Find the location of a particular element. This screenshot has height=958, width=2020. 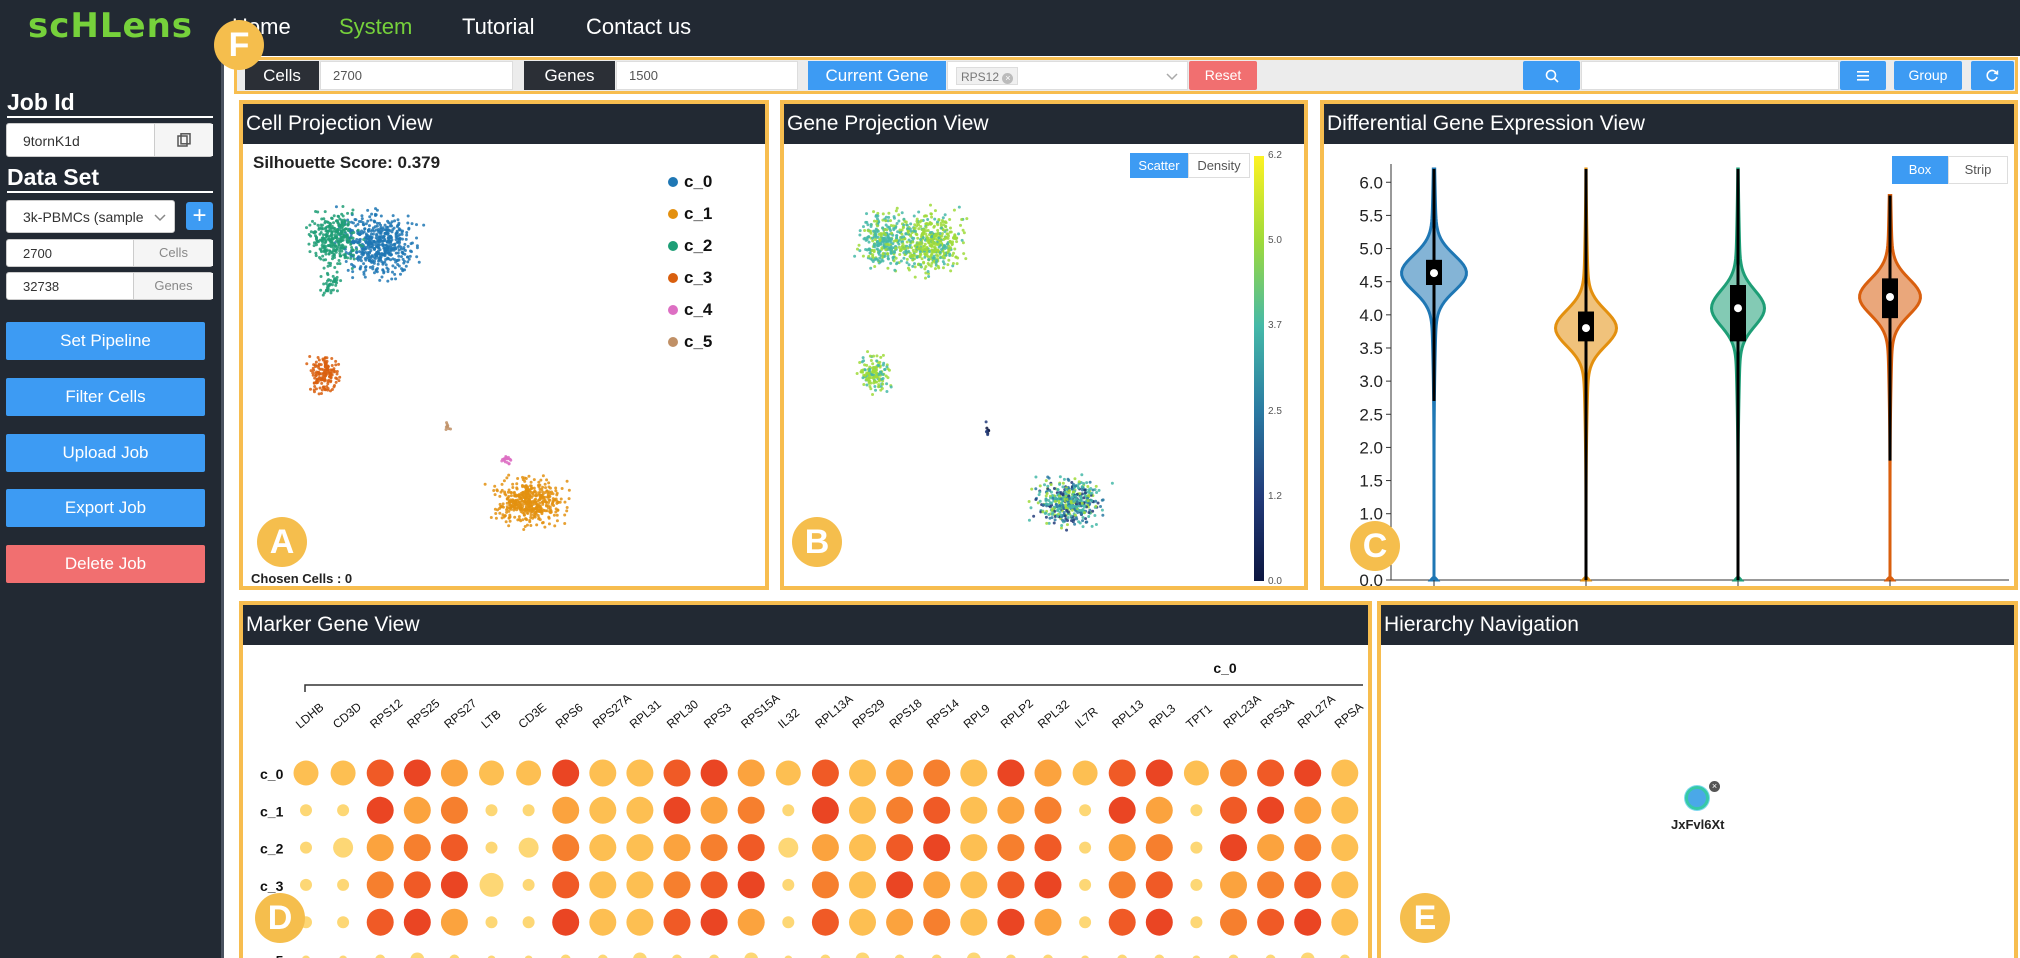

close-node-icon: × is located at coordinates (1714, 786).